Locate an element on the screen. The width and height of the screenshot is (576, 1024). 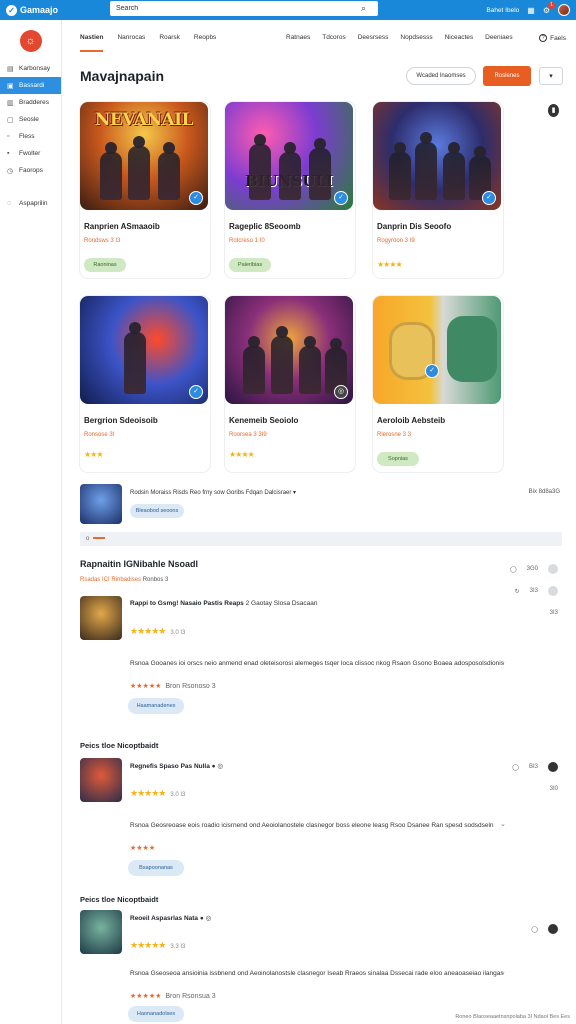
featured-button: Bleaobod seoons is located at coordinates (157, 511).